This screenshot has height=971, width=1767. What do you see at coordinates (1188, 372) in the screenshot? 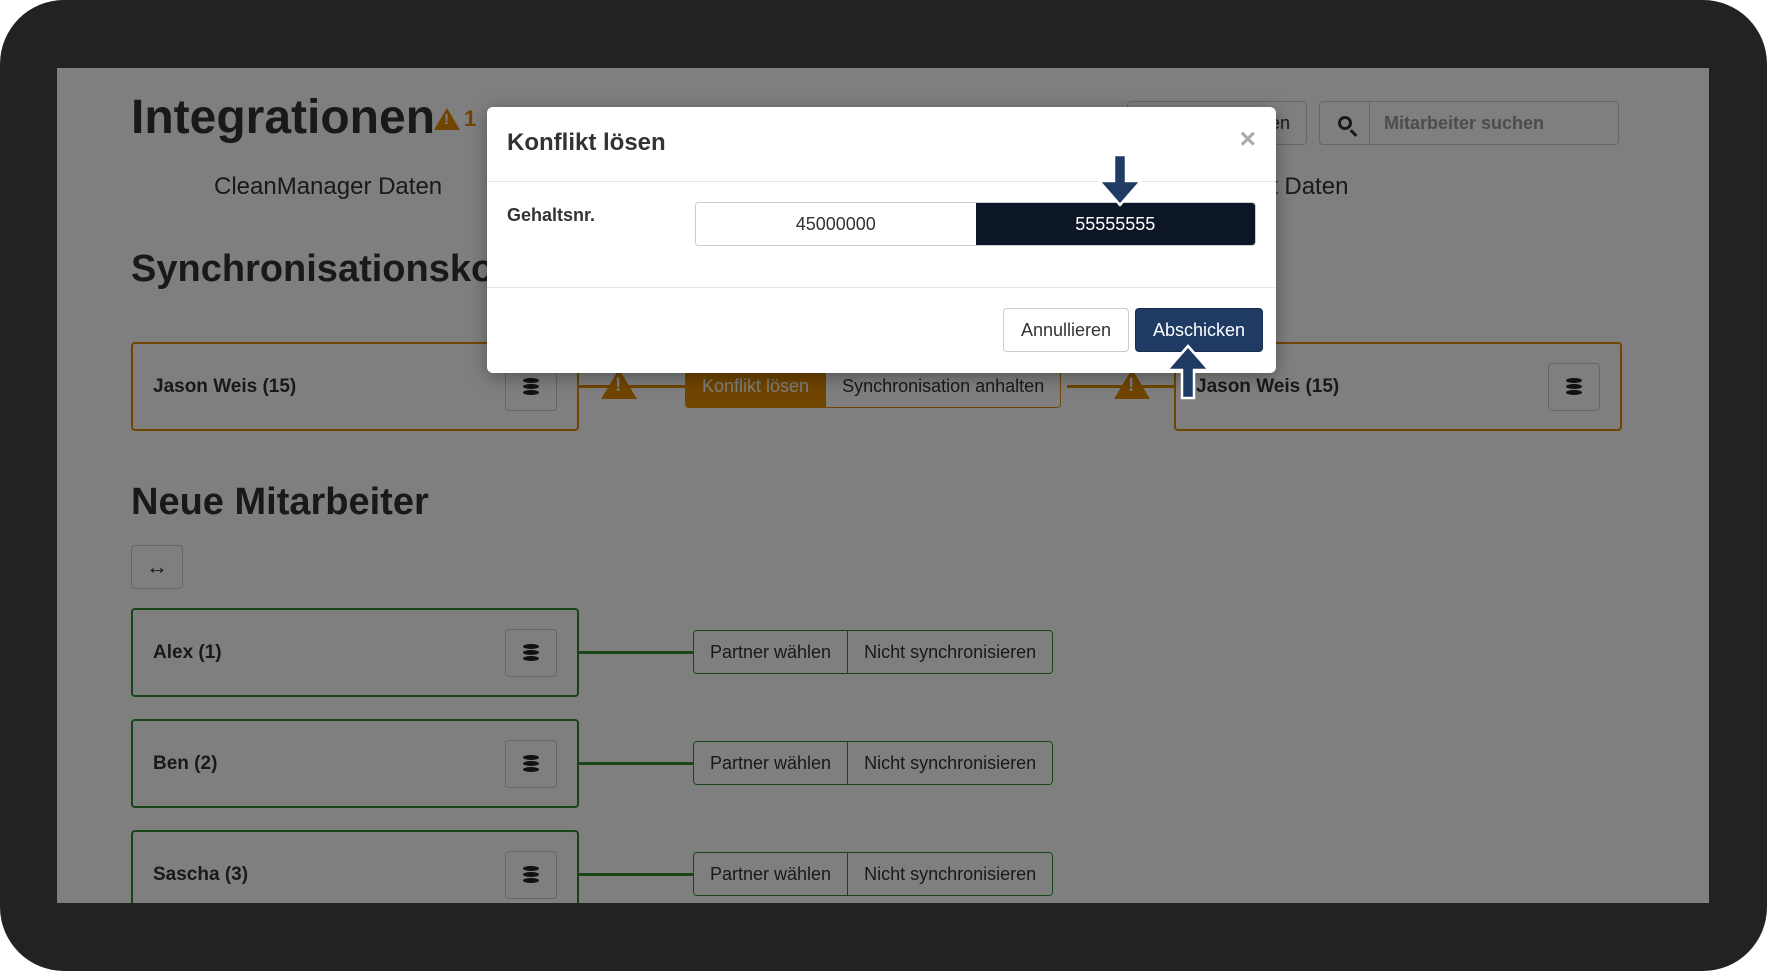
I see `arrow-up-icon` at bounding box center [1188, 372].